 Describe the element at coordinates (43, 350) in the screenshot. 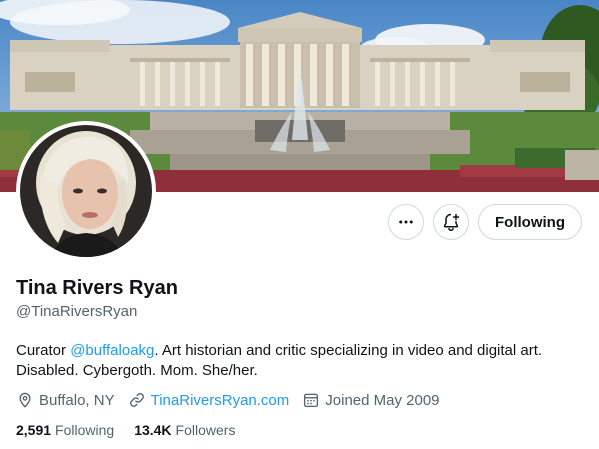

I see `bio-prefix: Curator` at that location.